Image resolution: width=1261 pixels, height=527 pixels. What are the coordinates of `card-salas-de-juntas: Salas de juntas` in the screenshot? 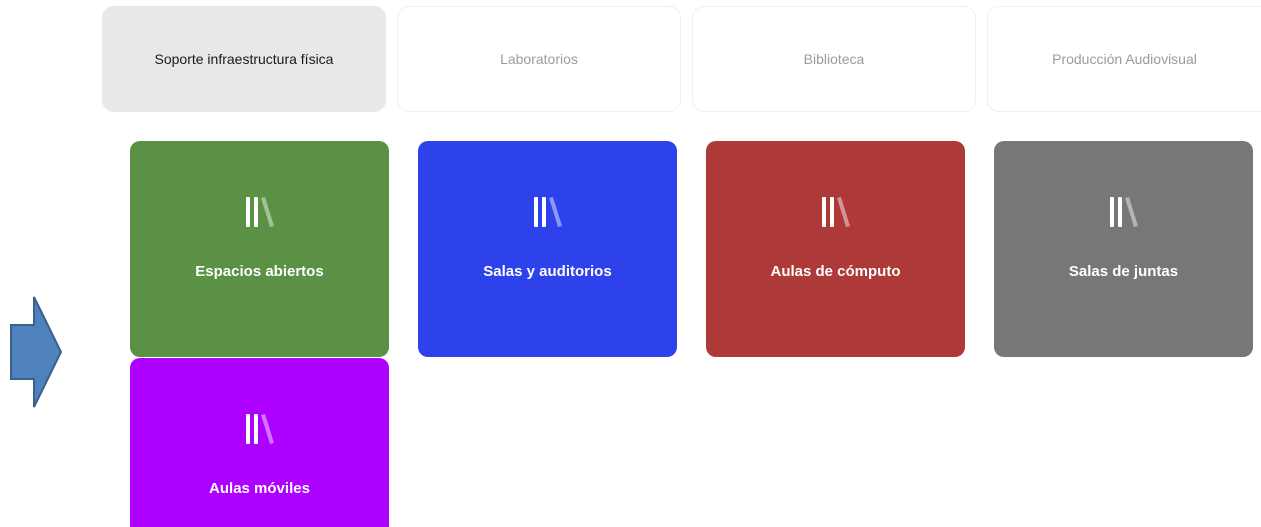 It's located at (1123, 249).